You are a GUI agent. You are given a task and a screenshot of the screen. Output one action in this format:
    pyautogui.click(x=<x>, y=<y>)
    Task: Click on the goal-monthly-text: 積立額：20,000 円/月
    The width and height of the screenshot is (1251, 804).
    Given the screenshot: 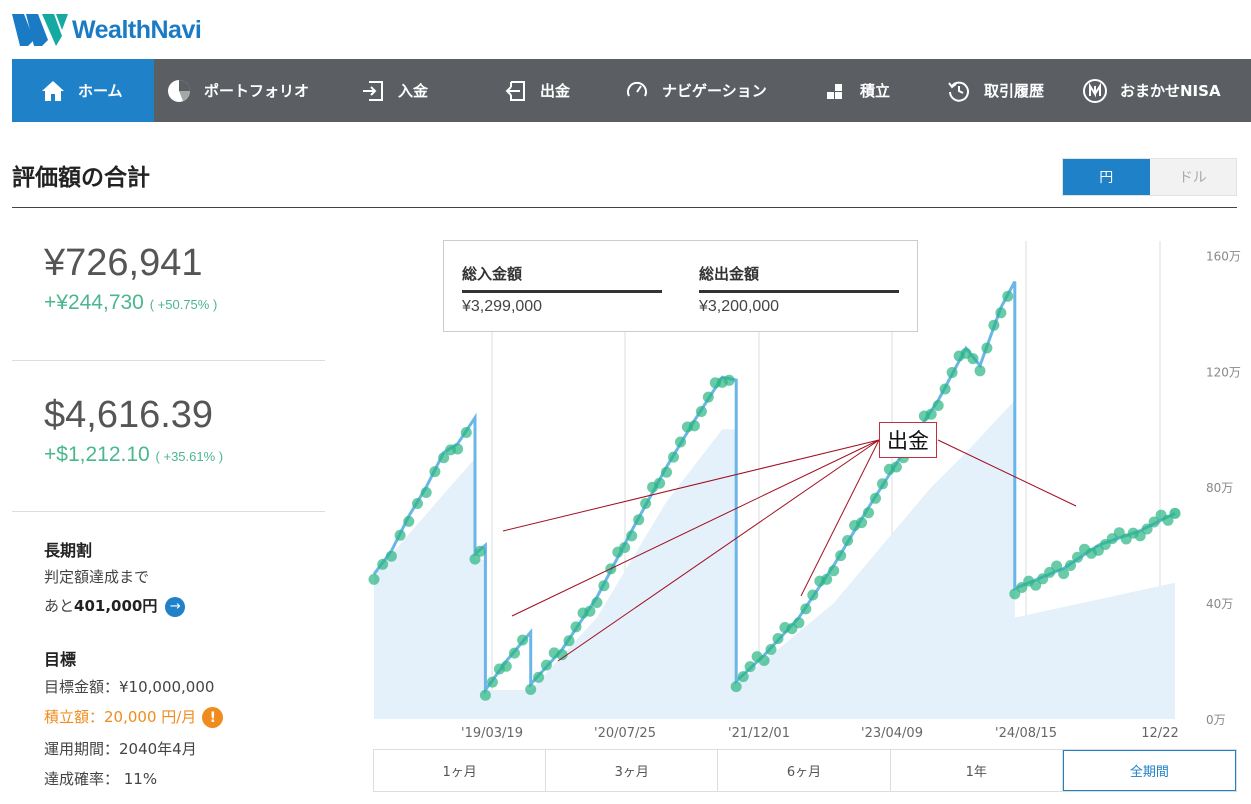 What is the action you would take?
    pyautogui.click(x=120, y=717)
    